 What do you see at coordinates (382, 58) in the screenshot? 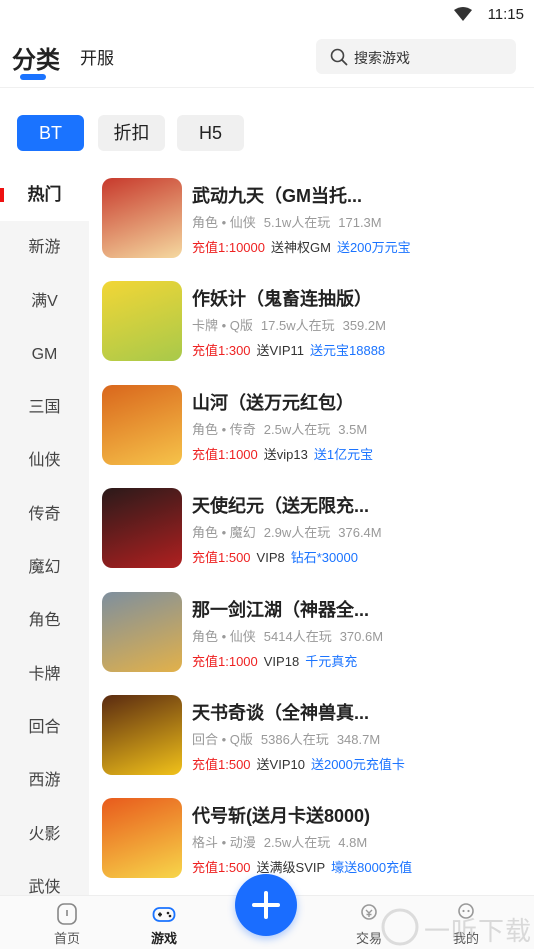
I see `search-placeholder: 搜索游戏` at bounding box center [382, 58].